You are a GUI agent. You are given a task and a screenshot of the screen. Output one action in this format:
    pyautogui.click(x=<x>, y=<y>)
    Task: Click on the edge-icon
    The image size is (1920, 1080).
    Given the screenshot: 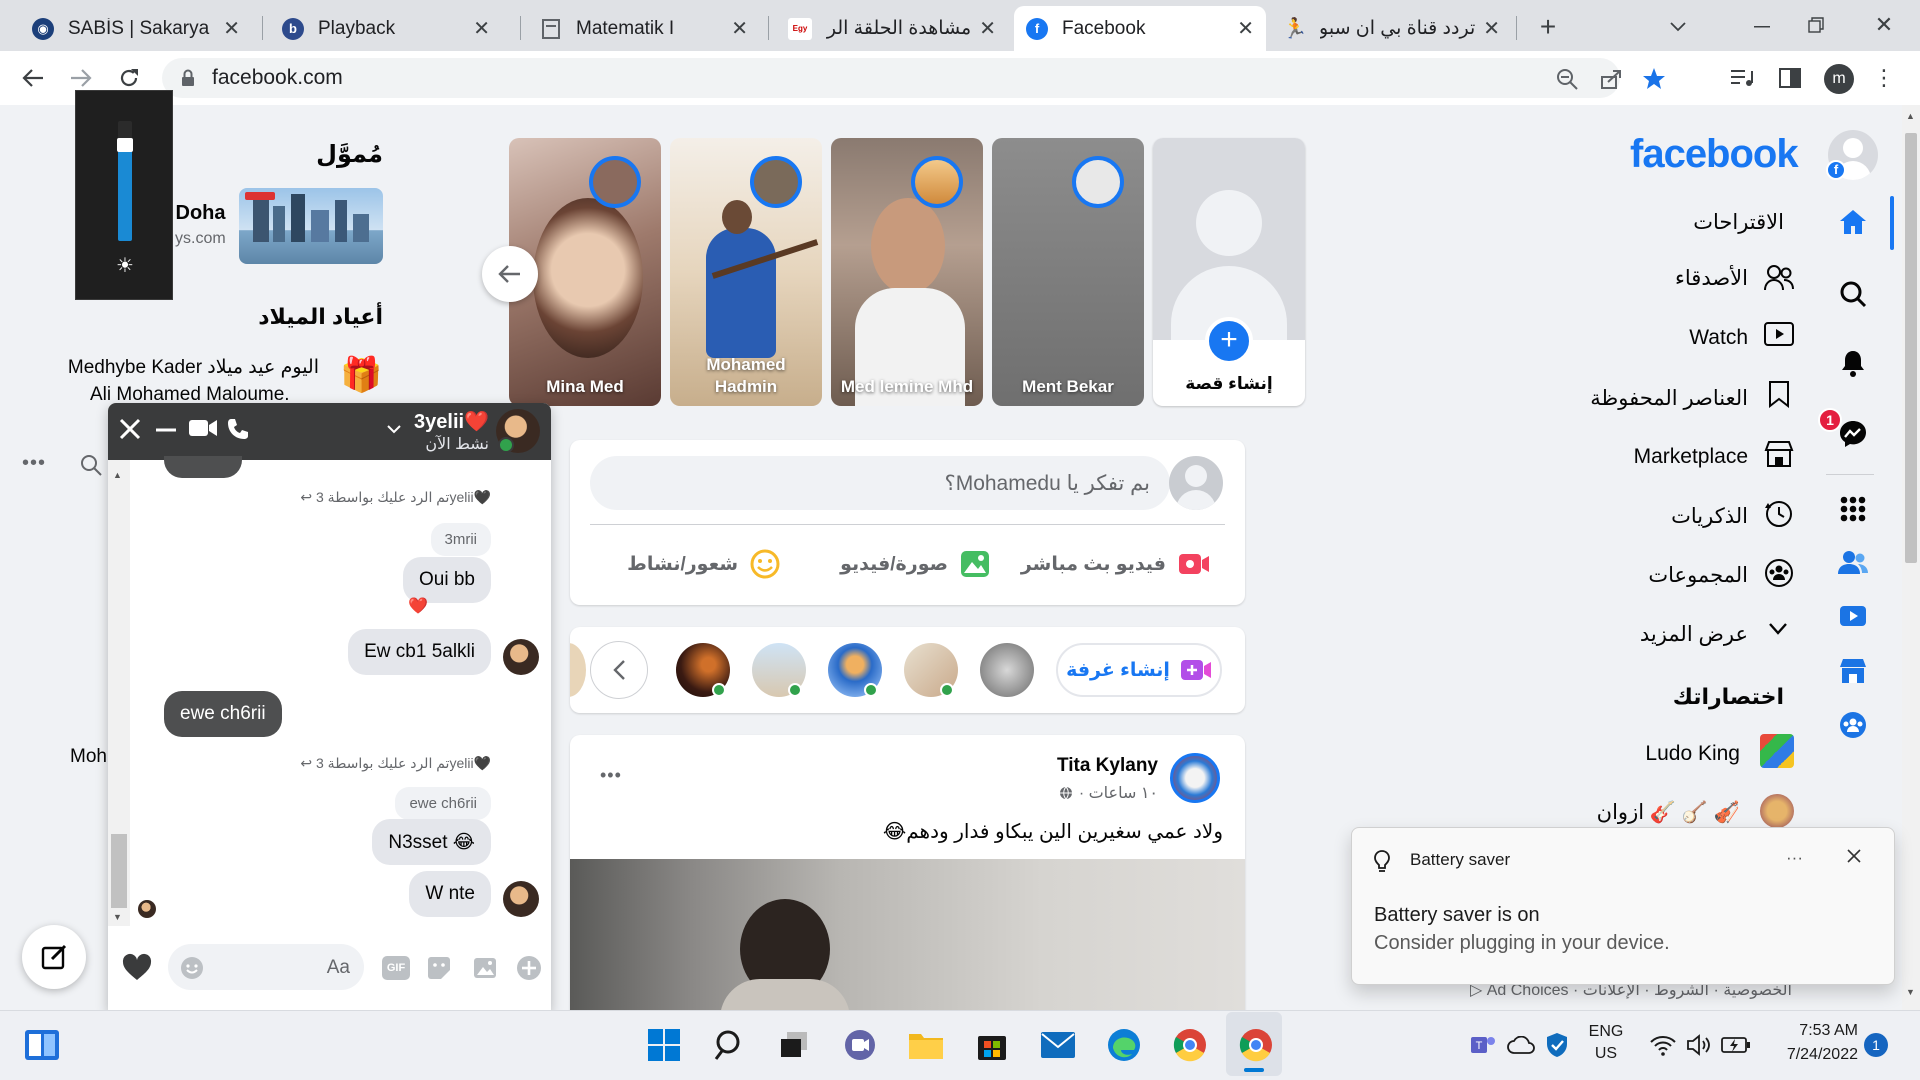 What is the action you would take?
    pyautogui.click(x=1124, y=1045)
    